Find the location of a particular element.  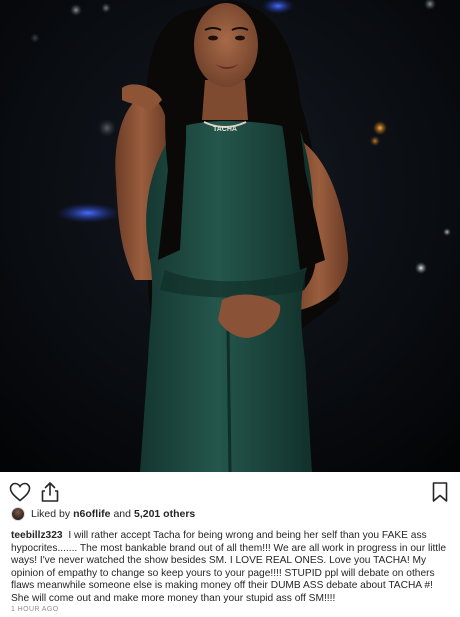

liker-username: n6oflife is located at coordinates (91, 514).